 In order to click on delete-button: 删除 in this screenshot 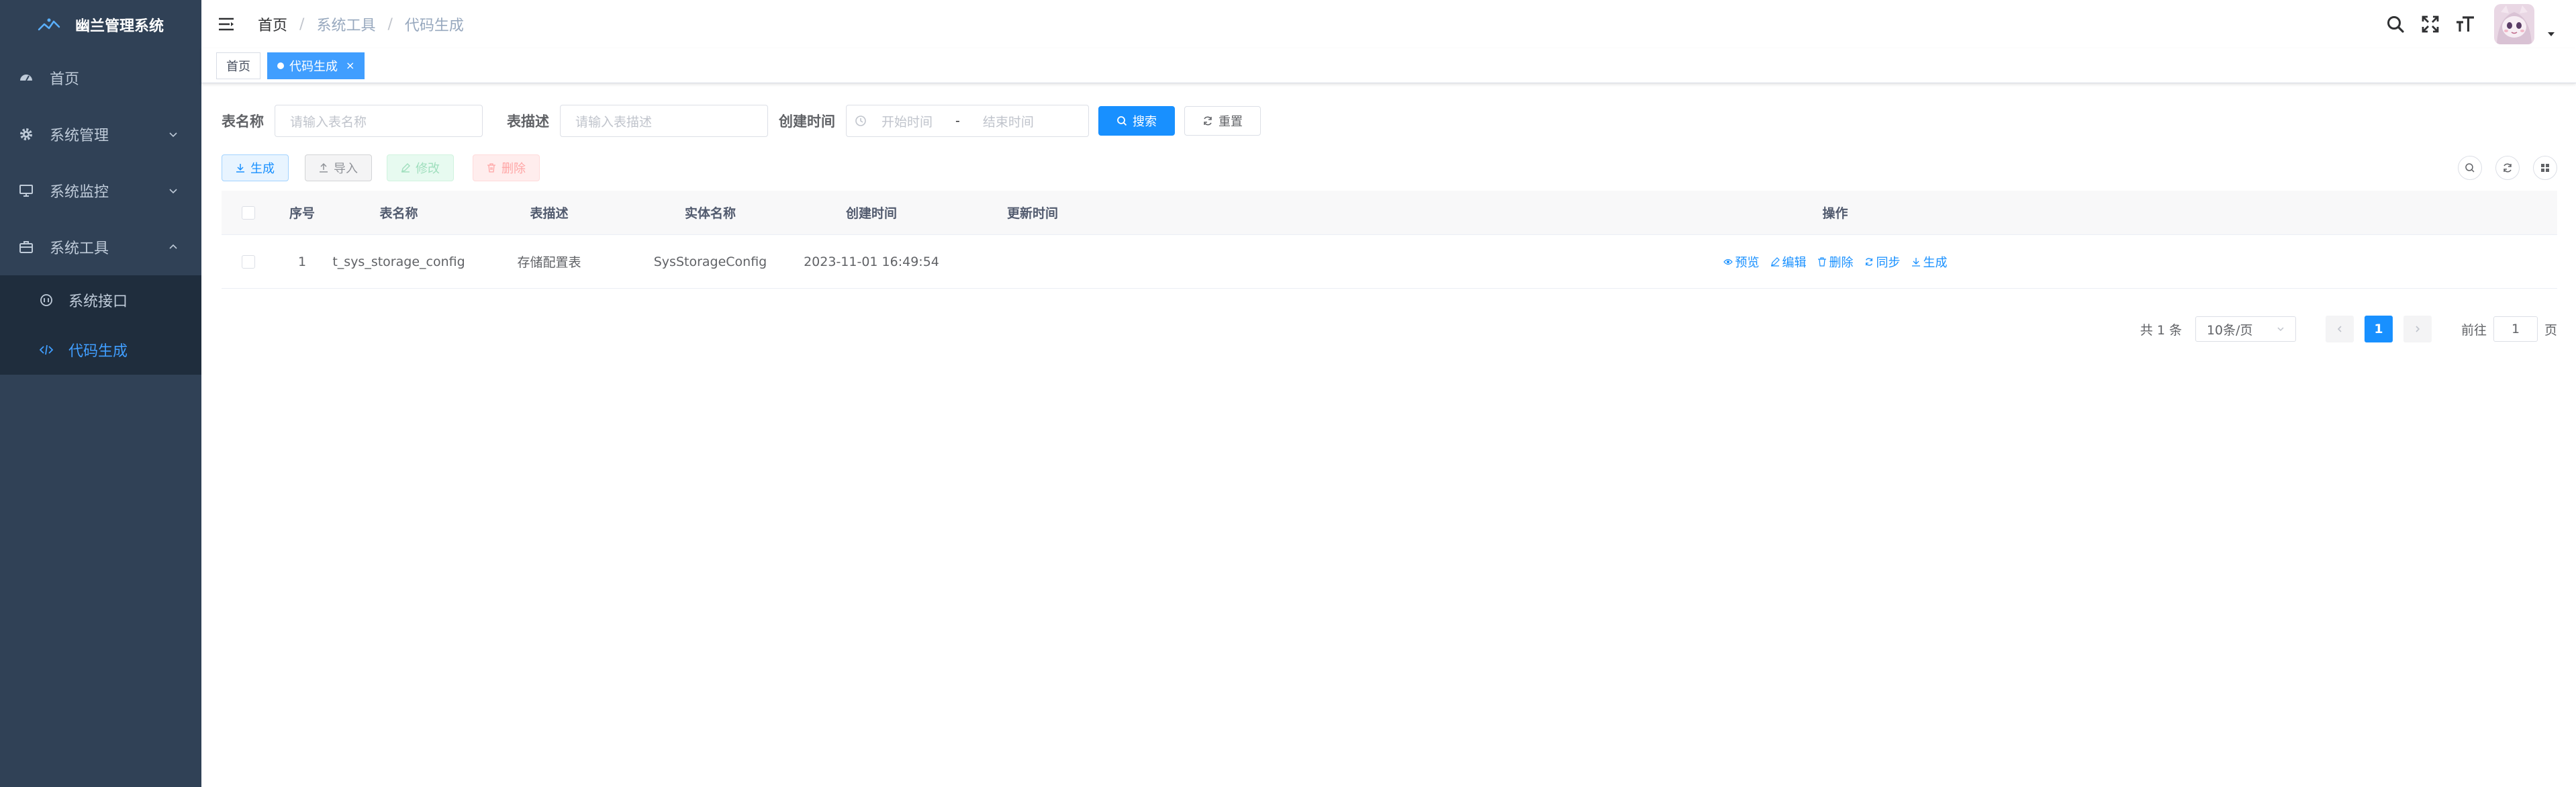, I will do `click(506, 167)`.